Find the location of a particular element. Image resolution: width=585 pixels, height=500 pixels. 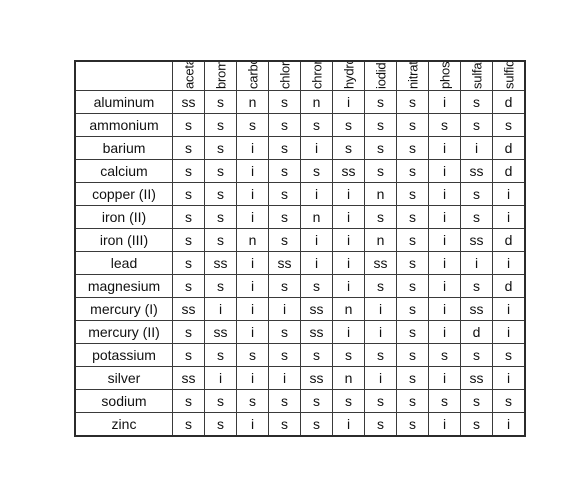

table-row: mercury (I) ss i i i ss n i s i ss i is located at coordinates (300, 309).